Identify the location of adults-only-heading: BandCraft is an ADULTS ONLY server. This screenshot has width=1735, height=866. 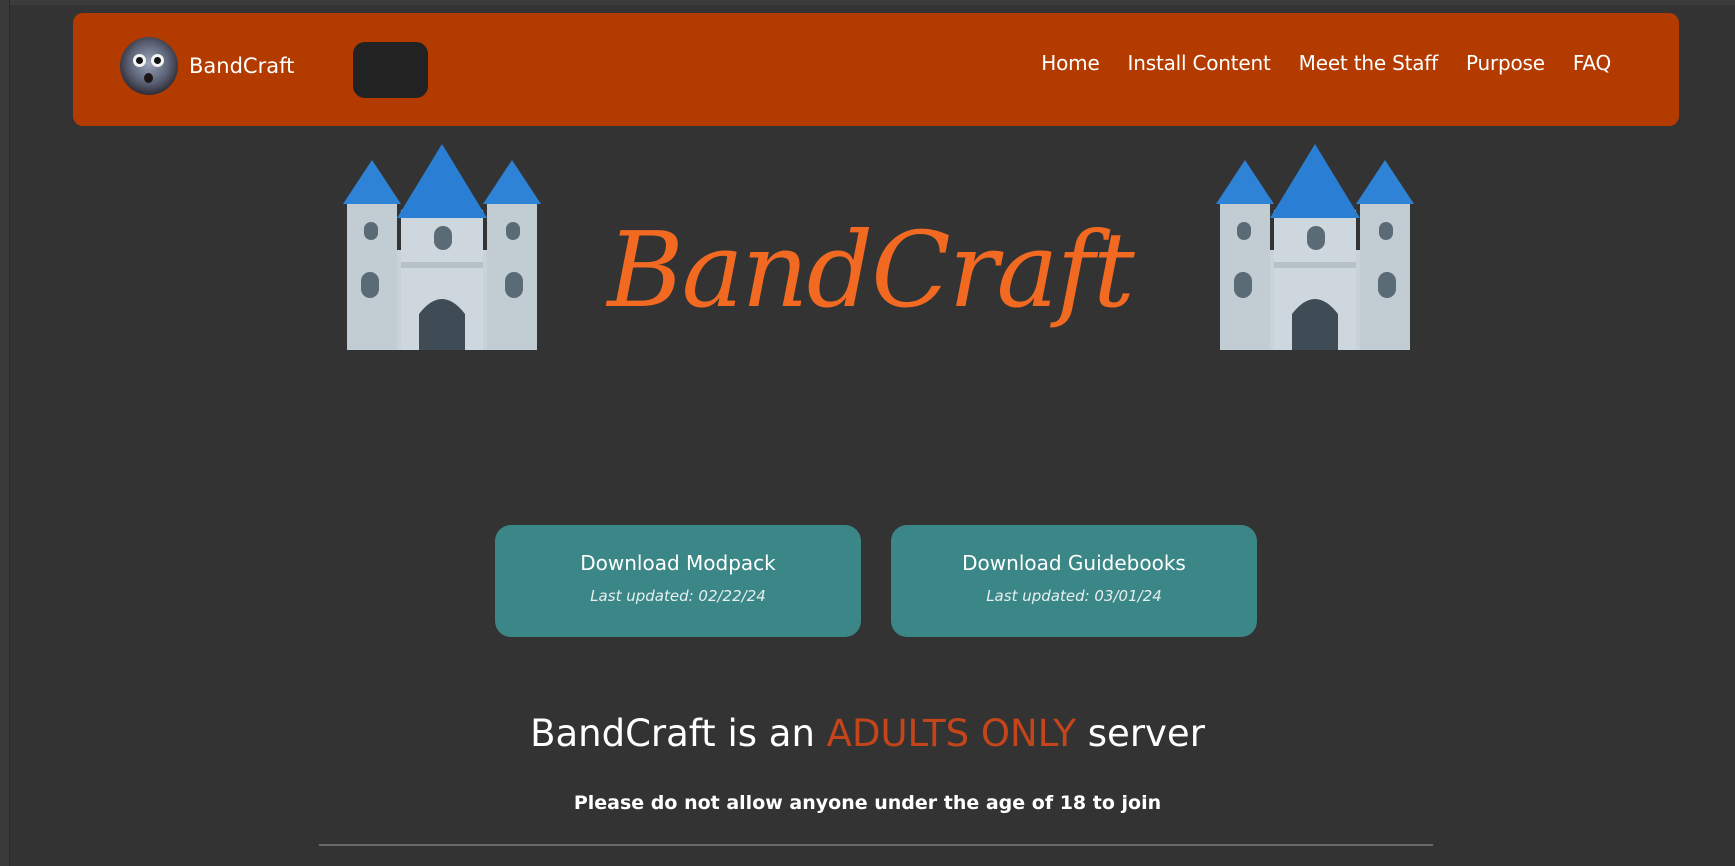
(867, 733).